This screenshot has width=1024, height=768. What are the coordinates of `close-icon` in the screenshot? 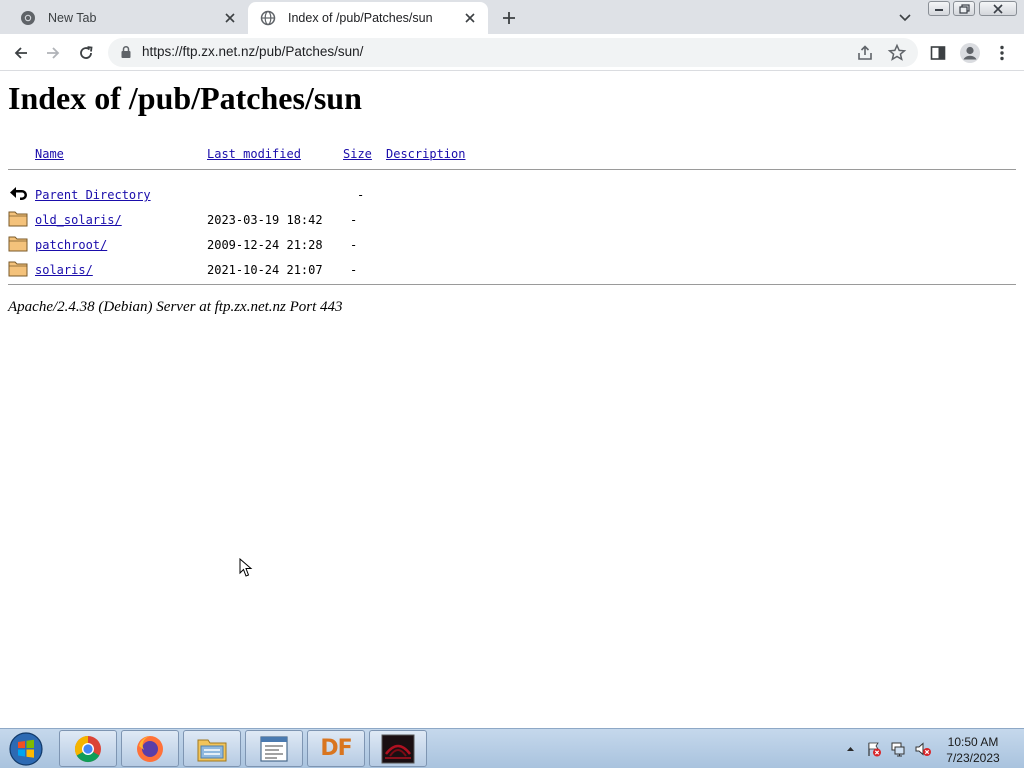 It's located at (998, 8).